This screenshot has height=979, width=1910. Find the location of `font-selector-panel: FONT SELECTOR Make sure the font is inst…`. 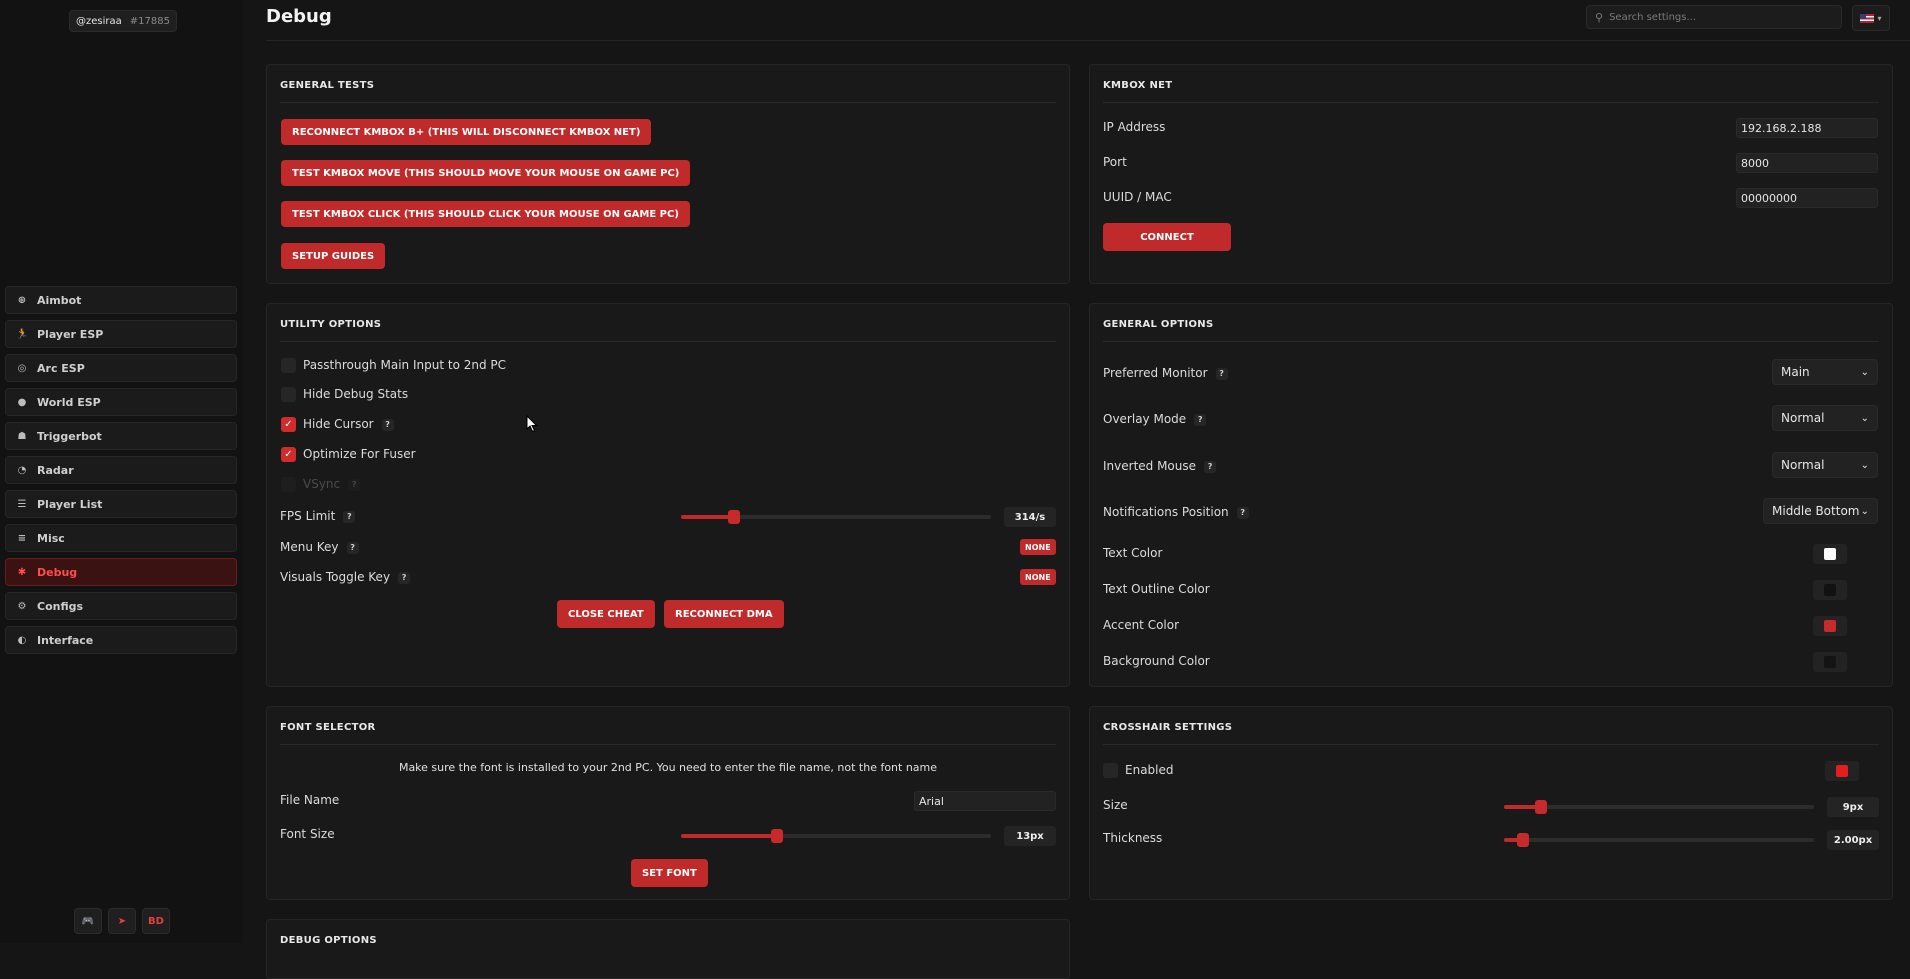

font-selector-panel: FONT SELECTOR Make sure the font is inst… is located at coordinates (668, 803).